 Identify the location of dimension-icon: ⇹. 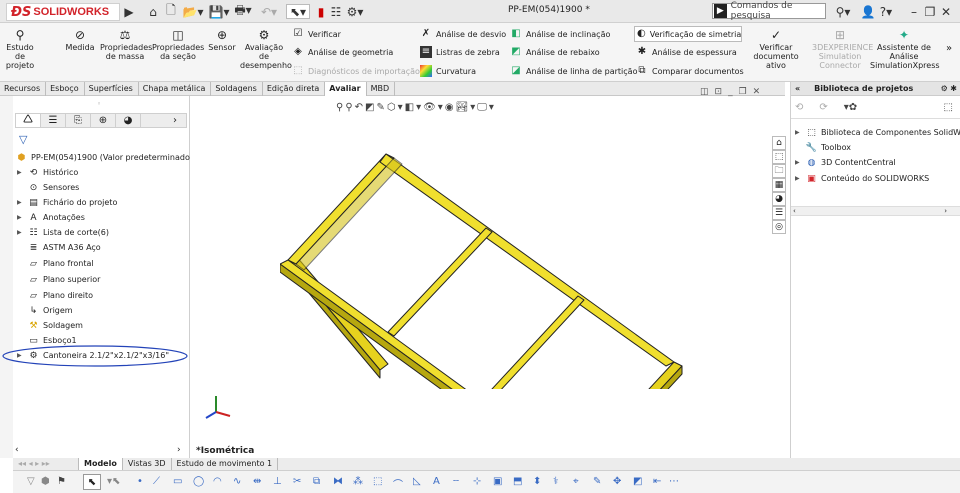
(257, 481).